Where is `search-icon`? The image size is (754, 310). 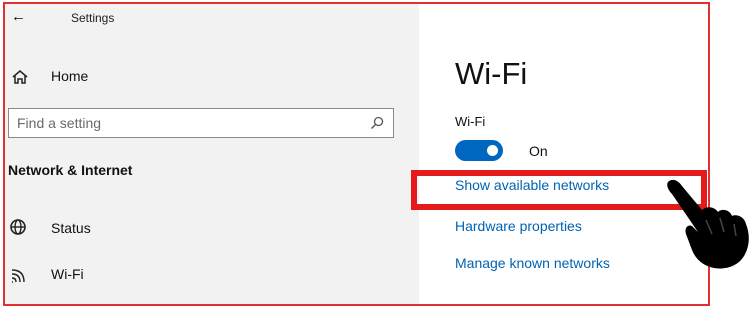 search-icon is located at coordinates (377, 123).